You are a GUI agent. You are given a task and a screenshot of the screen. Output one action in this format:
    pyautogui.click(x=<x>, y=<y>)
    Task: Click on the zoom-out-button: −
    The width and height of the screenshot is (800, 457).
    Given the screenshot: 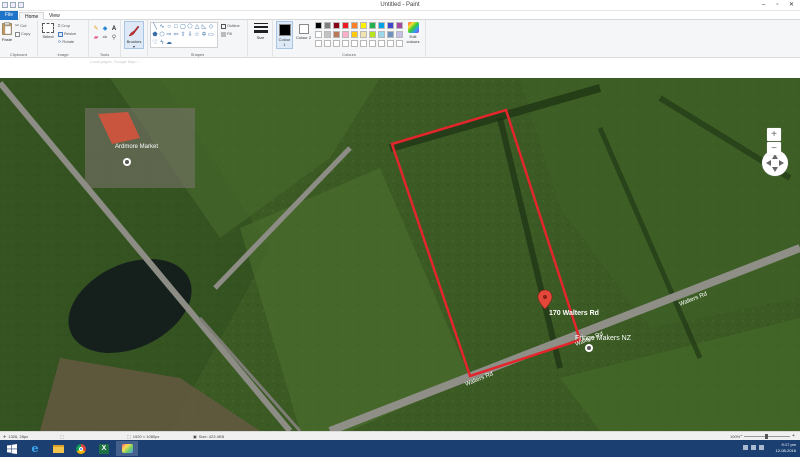 What is the action you would take?
    pyautogui.click(x=741, y=436)
    